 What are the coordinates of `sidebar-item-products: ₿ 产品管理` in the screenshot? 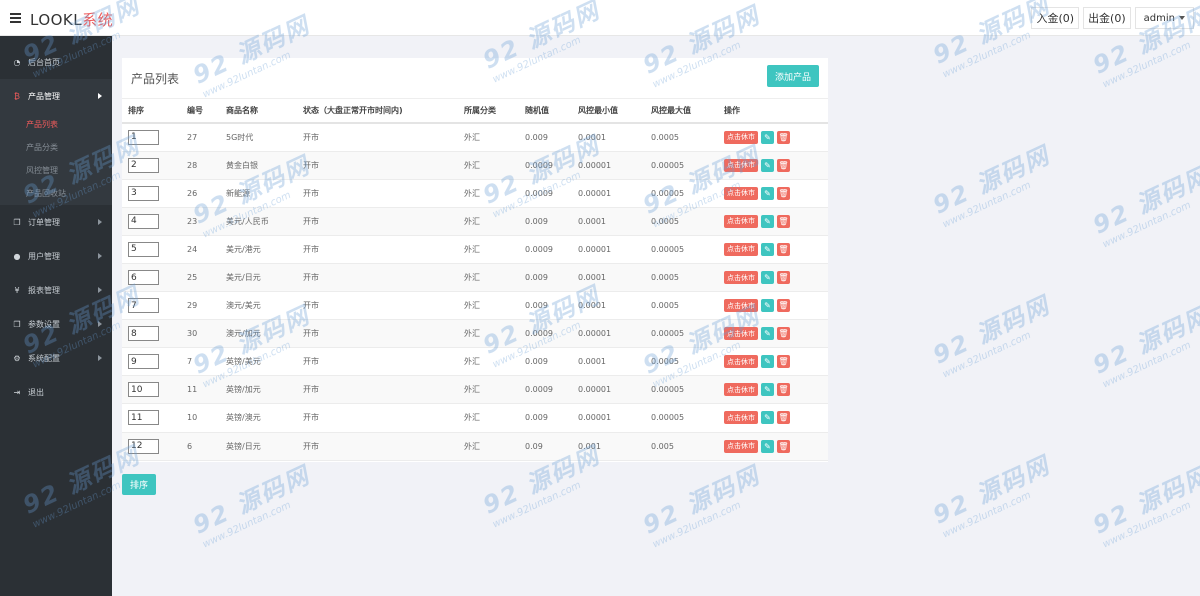 It's located at (56, 96).